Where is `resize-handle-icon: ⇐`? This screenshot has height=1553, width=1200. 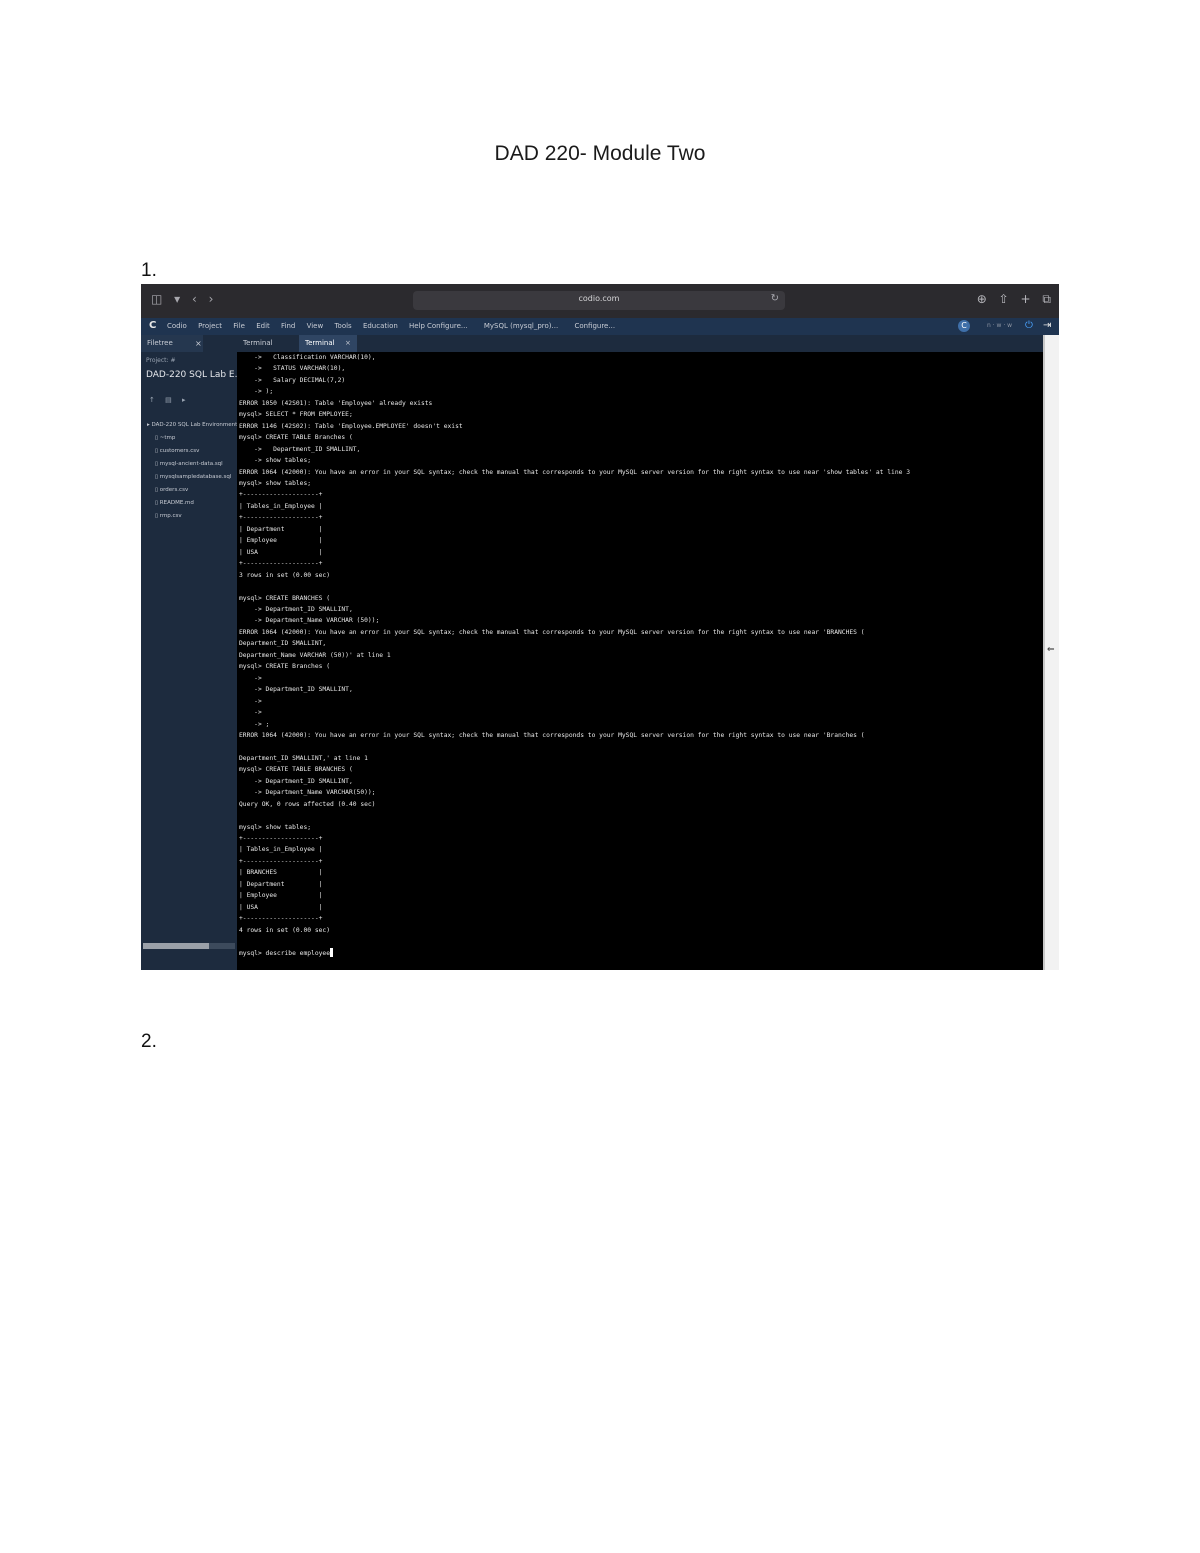 resize-handle-icon: ⇐ is located at coordinates (1051, 650).